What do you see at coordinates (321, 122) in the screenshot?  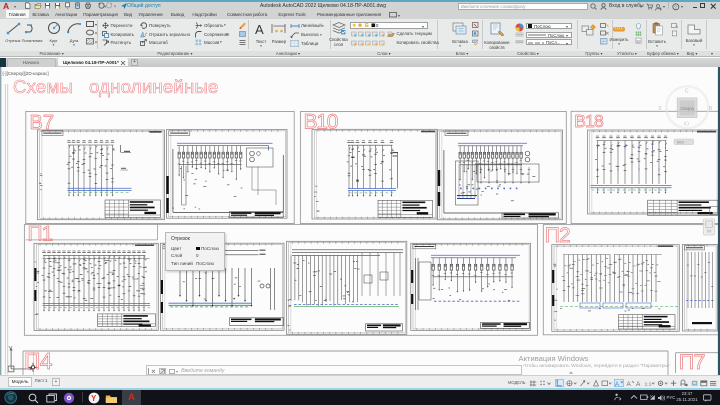 I see `svg-text: В10` at bounding box center [321, 122].